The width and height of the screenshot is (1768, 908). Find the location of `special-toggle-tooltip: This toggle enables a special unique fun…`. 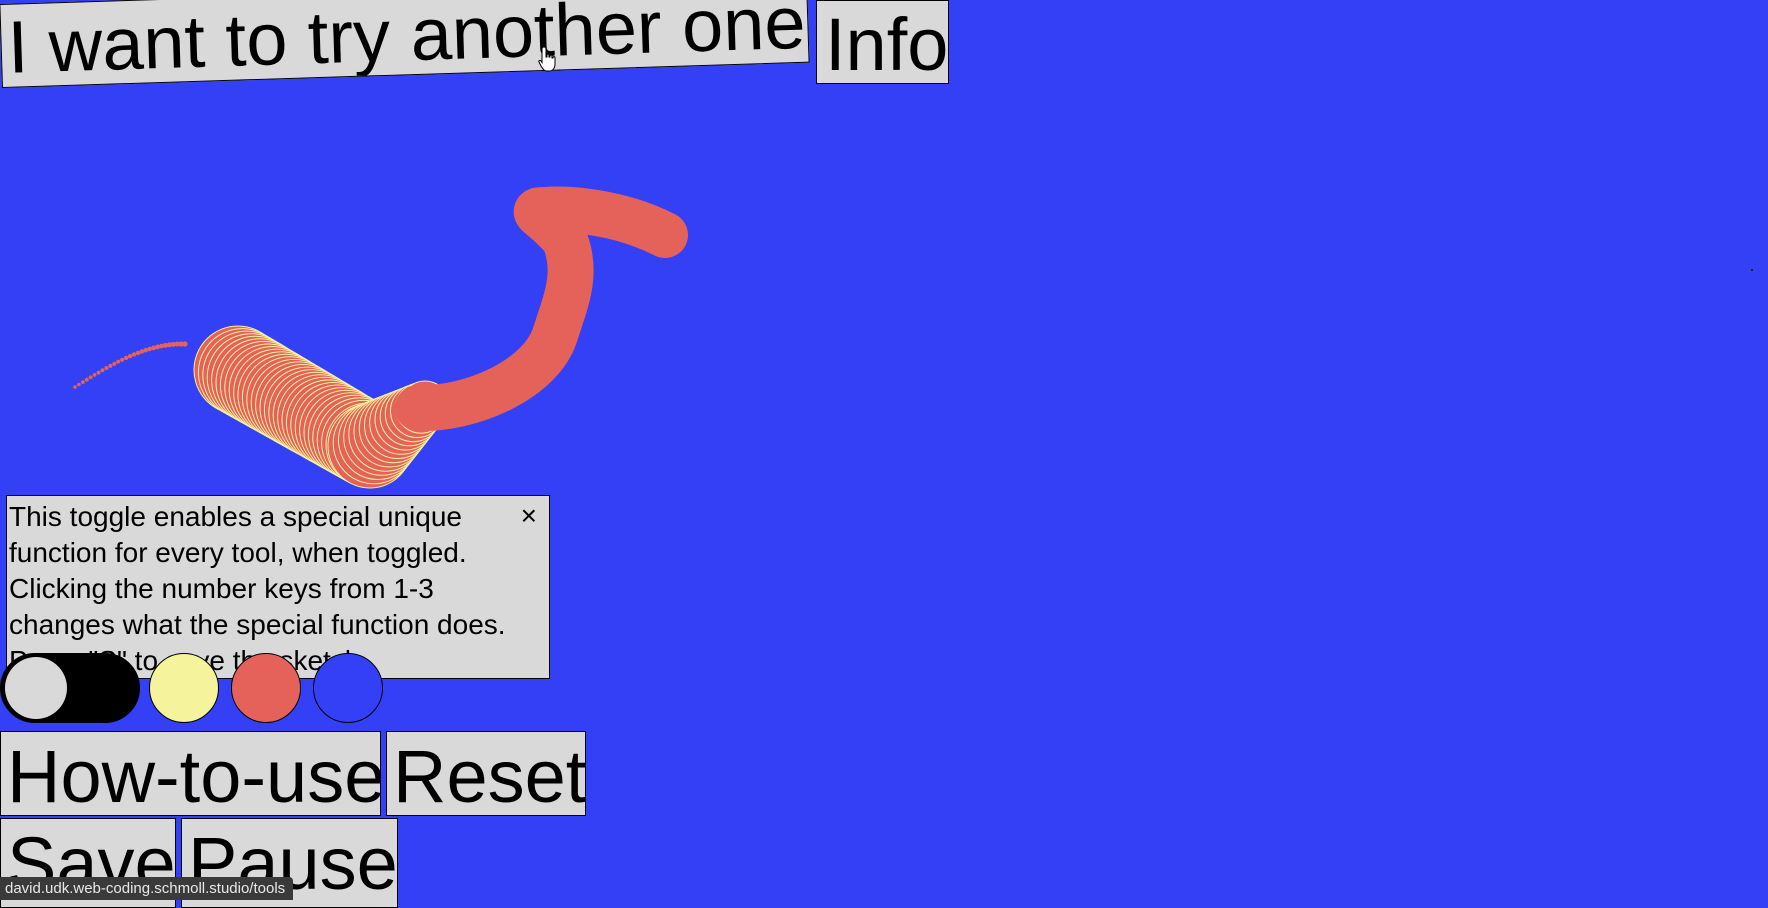

special-toggle-tooltip: This toggle enables a special unique fun… is located at coordinates (278, 587).